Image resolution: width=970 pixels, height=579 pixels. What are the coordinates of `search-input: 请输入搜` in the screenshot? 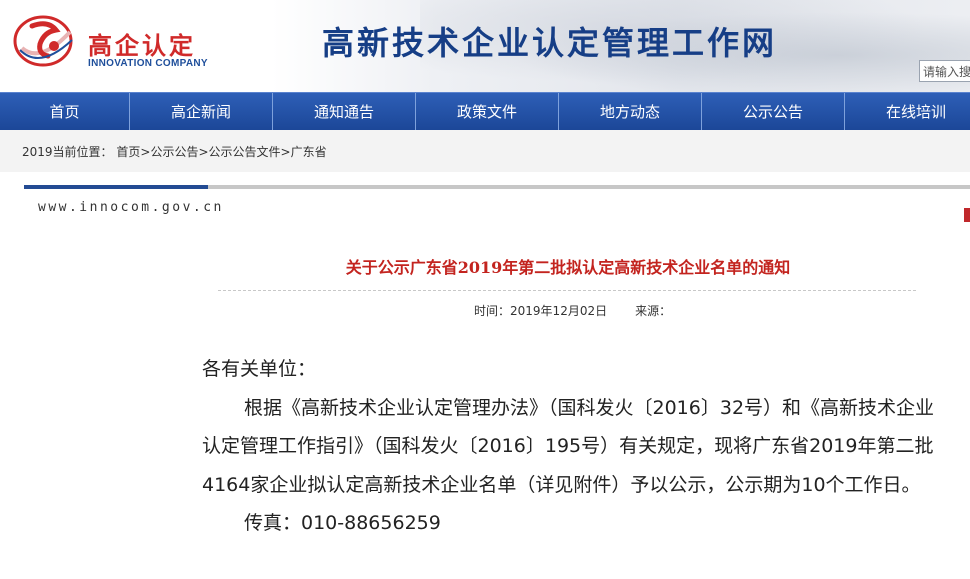 It's located at (944, 71).